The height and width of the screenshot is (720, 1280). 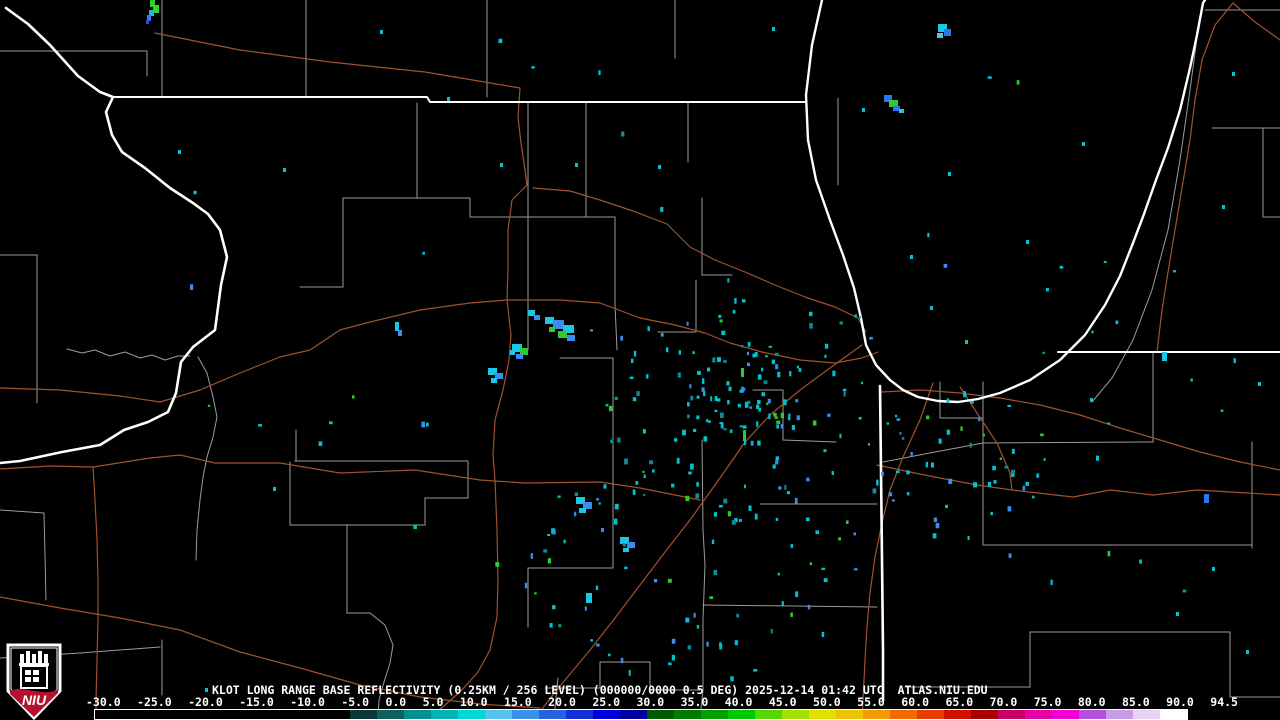 What do you see at coordinates (396, 702) in the screenshot?
I see `colorbar-tick-label: 0.0` at bounding box center [396, 702].